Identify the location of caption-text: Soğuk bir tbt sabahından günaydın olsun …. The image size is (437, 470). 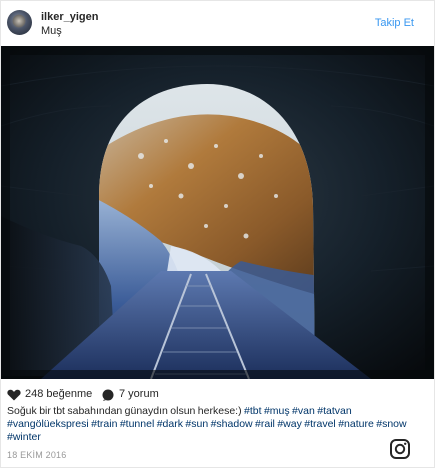
(124, 411).